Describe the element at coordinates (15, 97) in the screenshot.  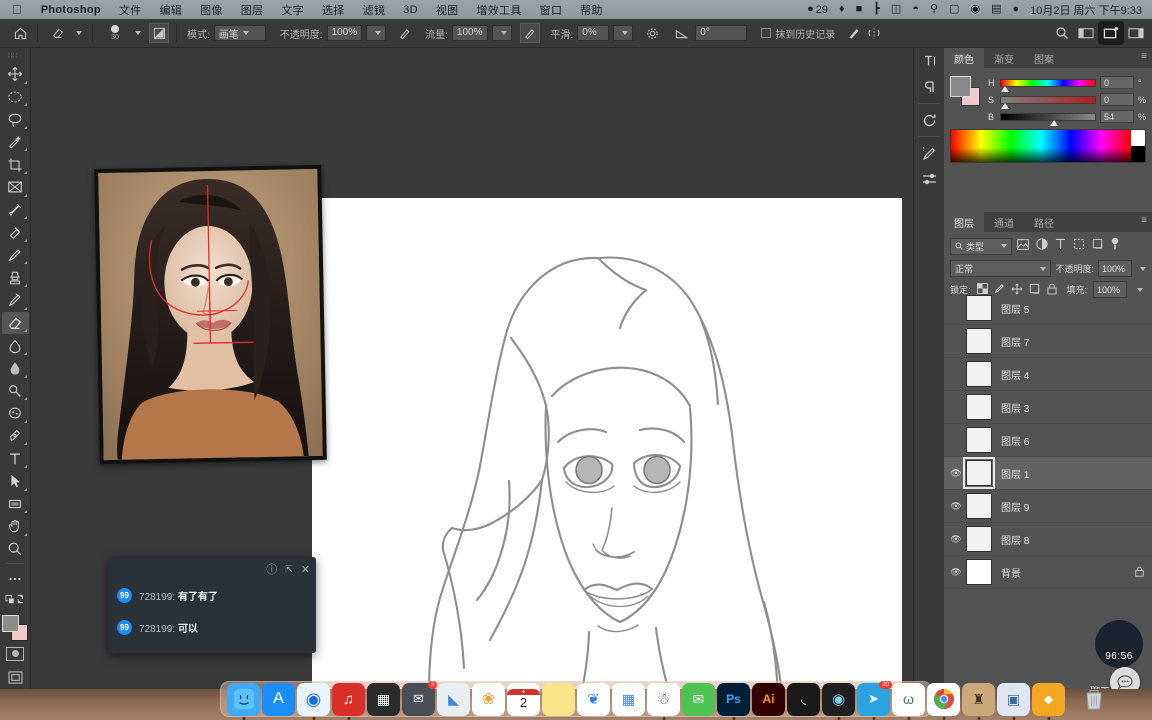
I see `sidebar-item-marquee-tool` at that location.